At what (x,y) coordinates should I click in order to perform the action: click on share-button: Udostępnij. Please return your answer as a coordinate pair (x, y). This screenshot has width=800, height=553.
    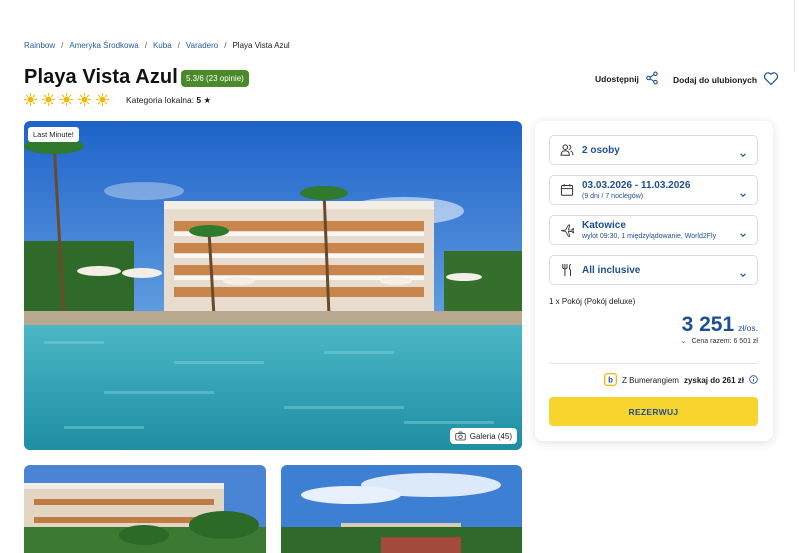
    Looking at the image, I should click on (627, 79).